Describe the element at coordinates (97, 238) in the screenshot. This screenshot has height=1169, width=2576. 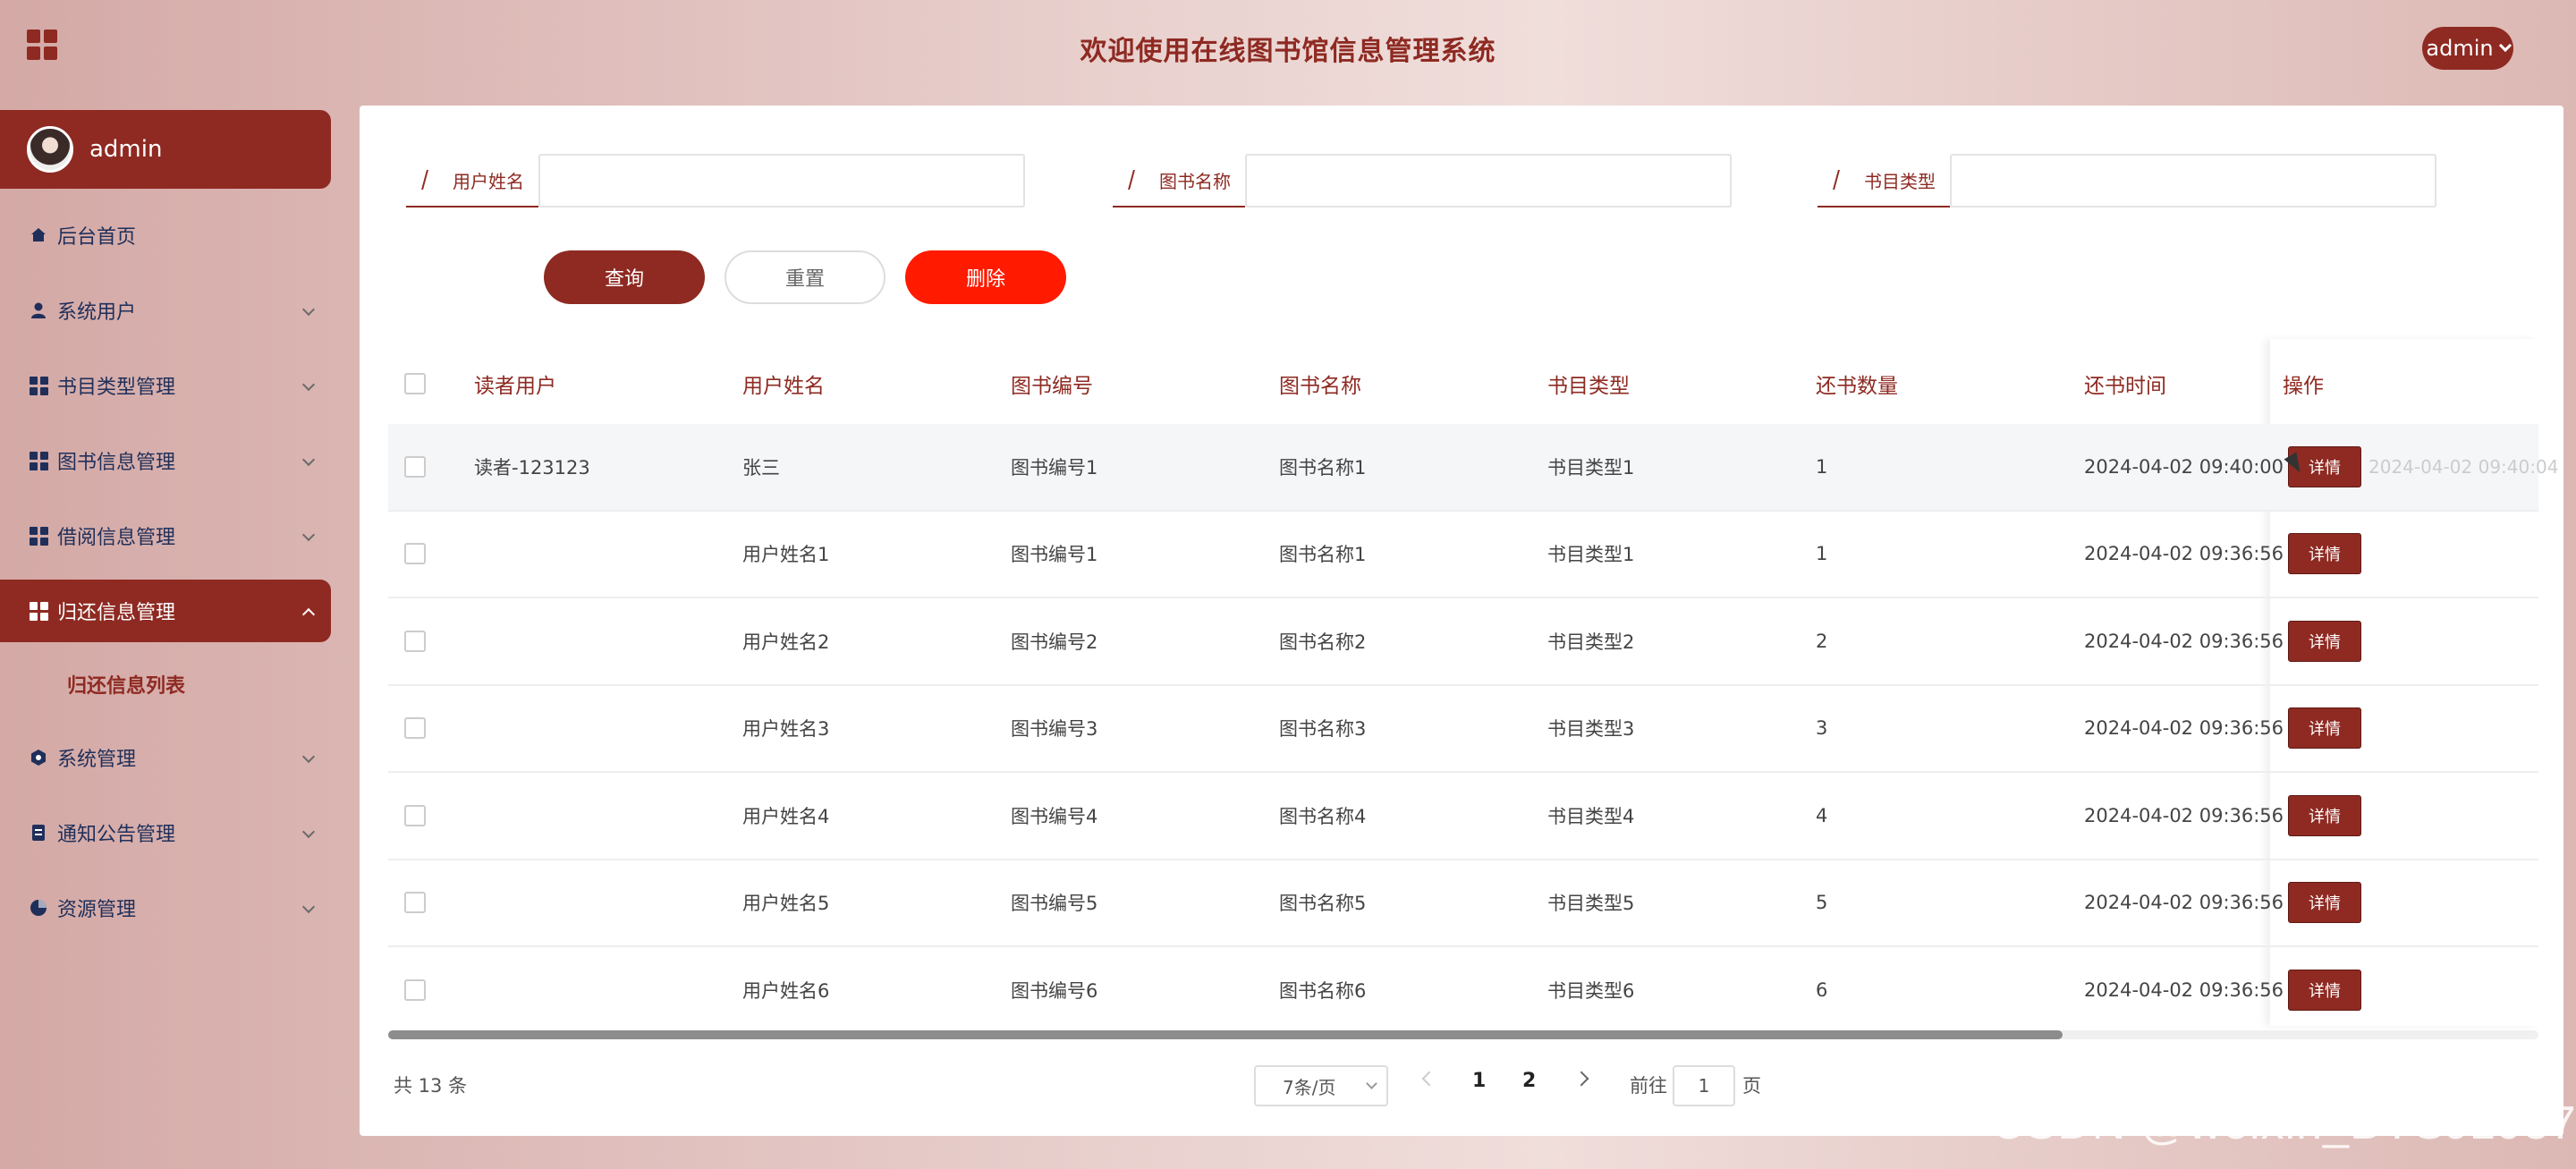
I see `sidebar-item-label: 后台首页` at that location.